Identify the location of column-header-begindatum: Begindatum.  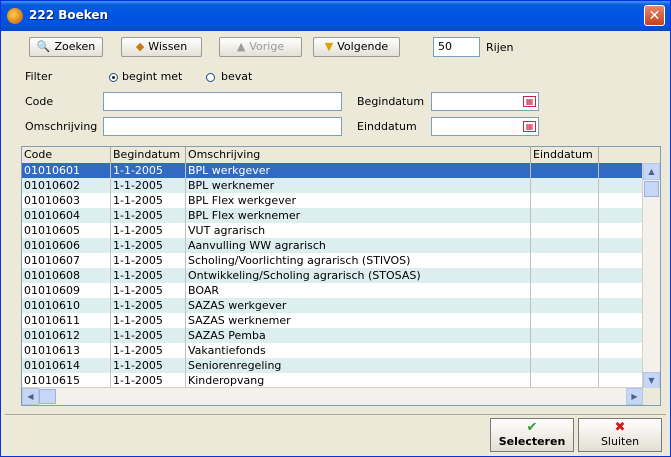
(148, 155).